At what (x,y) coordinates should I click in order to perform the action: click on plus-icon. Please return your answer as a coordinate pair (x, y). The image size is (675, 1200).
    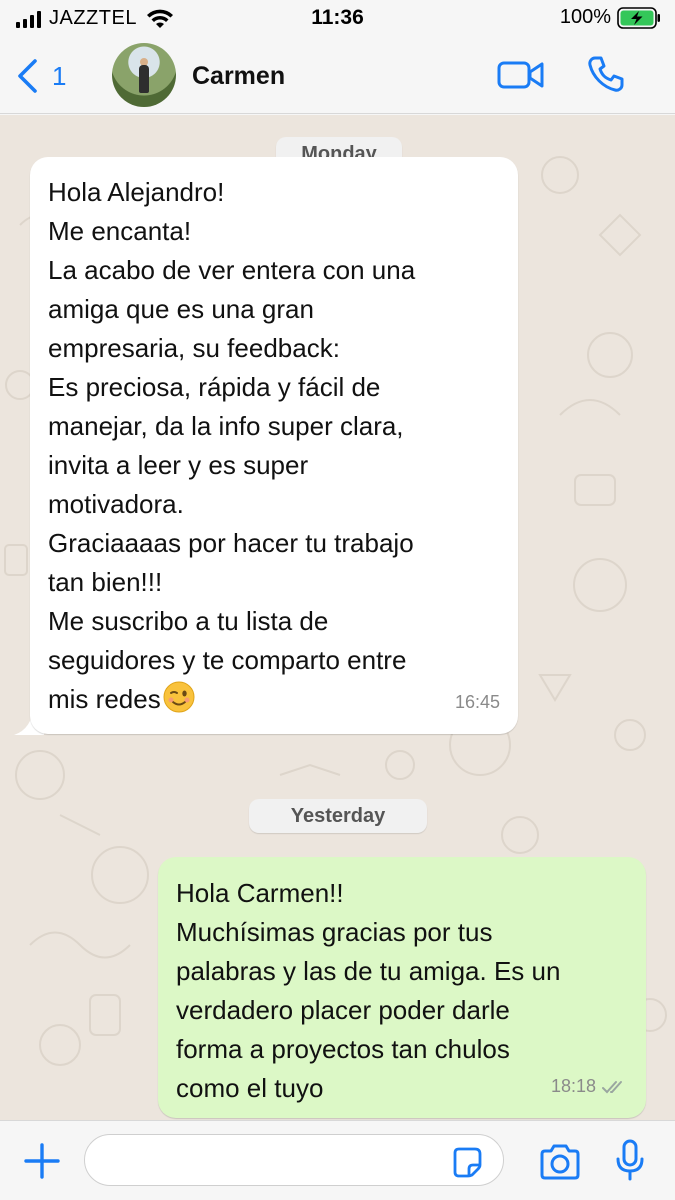
    Looking at the image, I should click on (42, 1161).